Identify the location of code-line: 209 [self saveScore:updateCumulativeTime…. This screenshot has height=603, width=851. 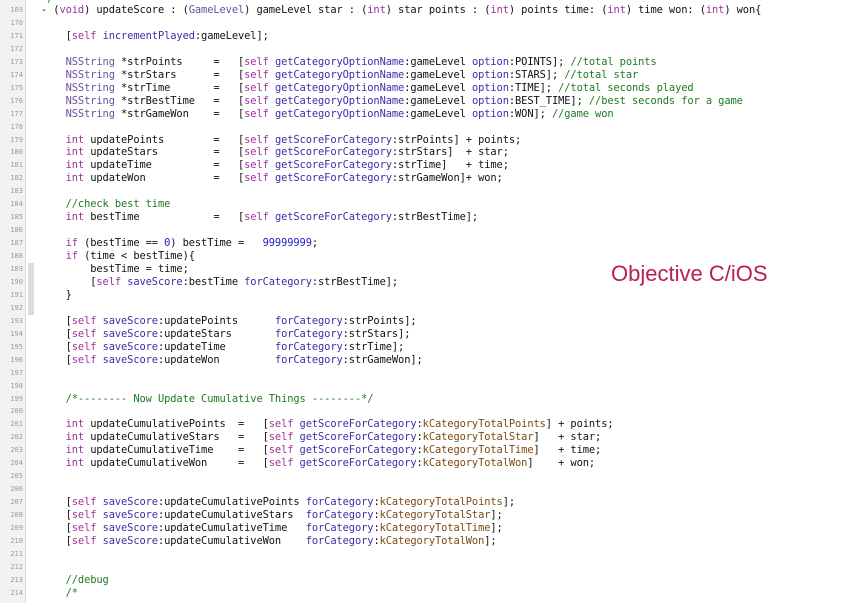
(425, 528).